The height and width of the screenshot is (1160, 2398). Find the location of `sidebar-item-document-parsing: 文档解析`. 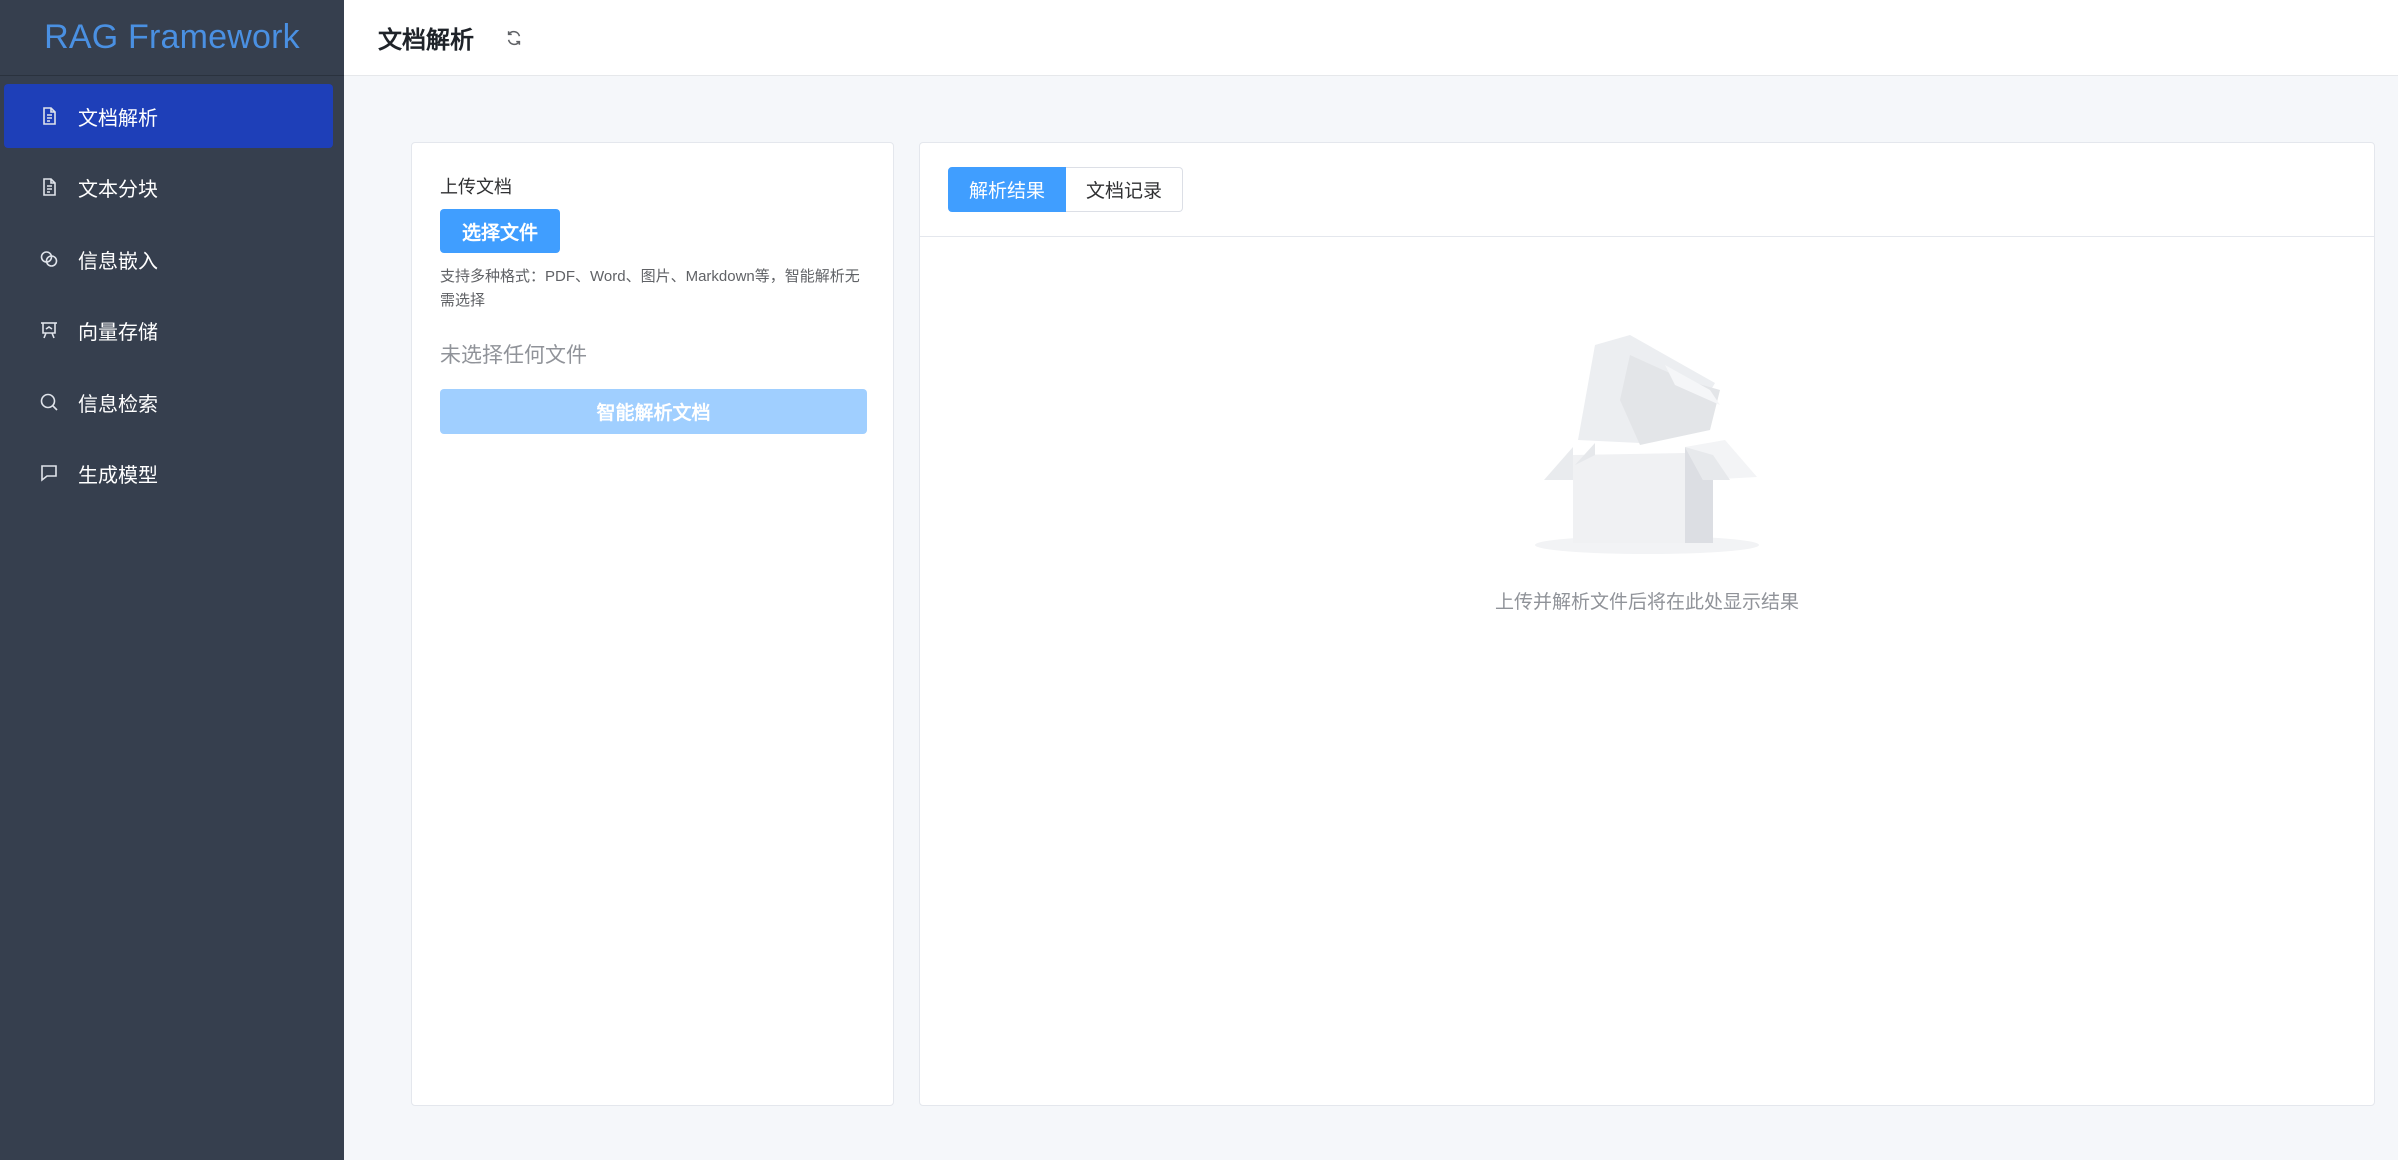

sidebar-item-document-parsing: 文档解析 is located at coordinates (168, 116).